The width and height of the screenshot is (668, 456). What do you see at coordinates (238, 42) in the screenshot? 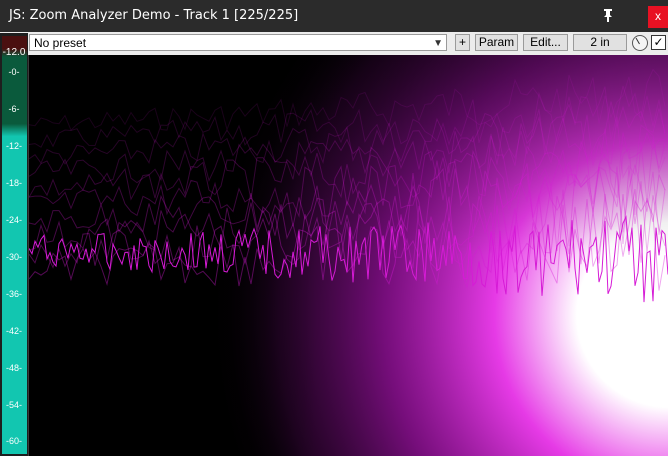
I see `preset-select: No preset ▼` at bounding box center [238, 42].